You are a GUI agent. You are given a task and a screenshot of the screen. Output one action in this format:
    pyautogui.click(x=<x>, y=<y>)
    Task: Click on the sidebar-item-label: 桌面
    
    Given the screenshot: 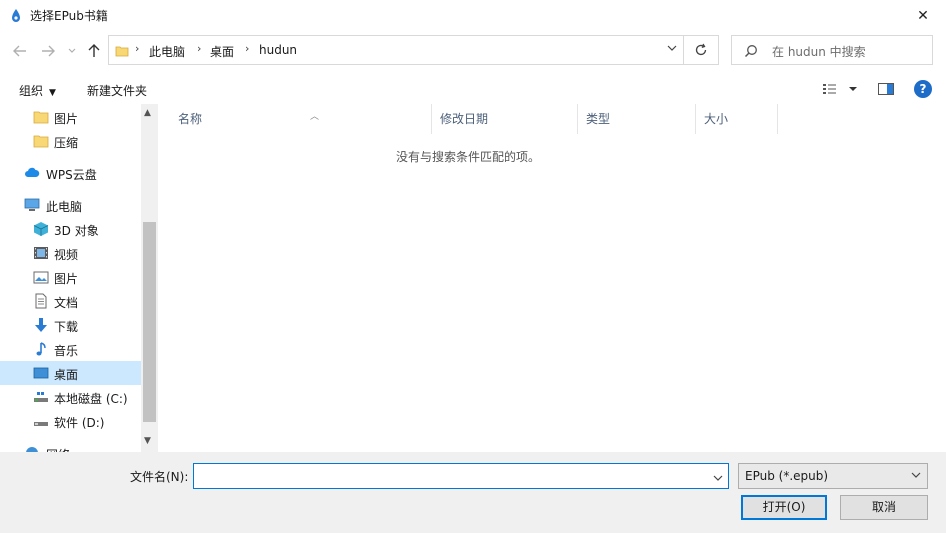 What is the action you would take?
    pyautogui.click(x=66, y=375)
    